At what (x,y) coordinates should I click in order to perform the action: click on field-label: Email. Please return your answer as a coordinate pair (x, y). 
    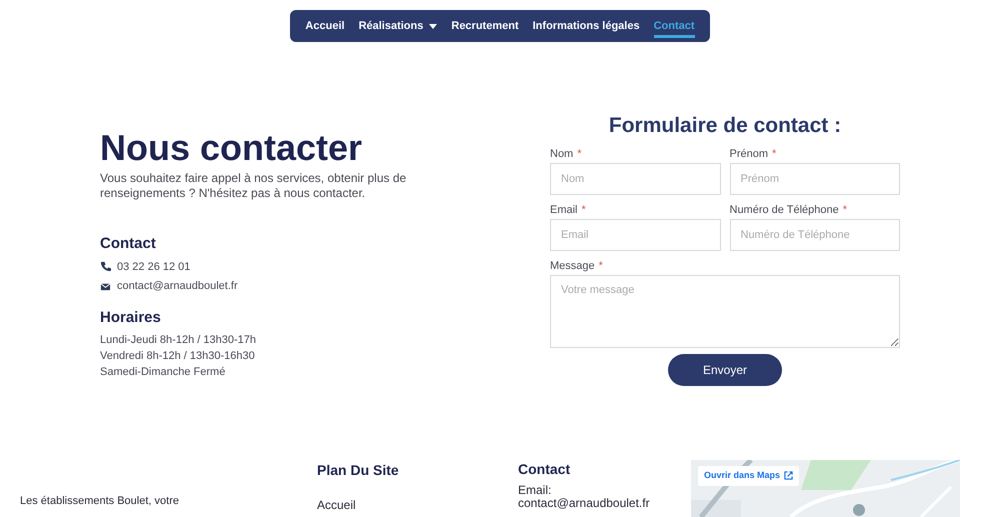
    Looking at the image, I should click on (564, 210).